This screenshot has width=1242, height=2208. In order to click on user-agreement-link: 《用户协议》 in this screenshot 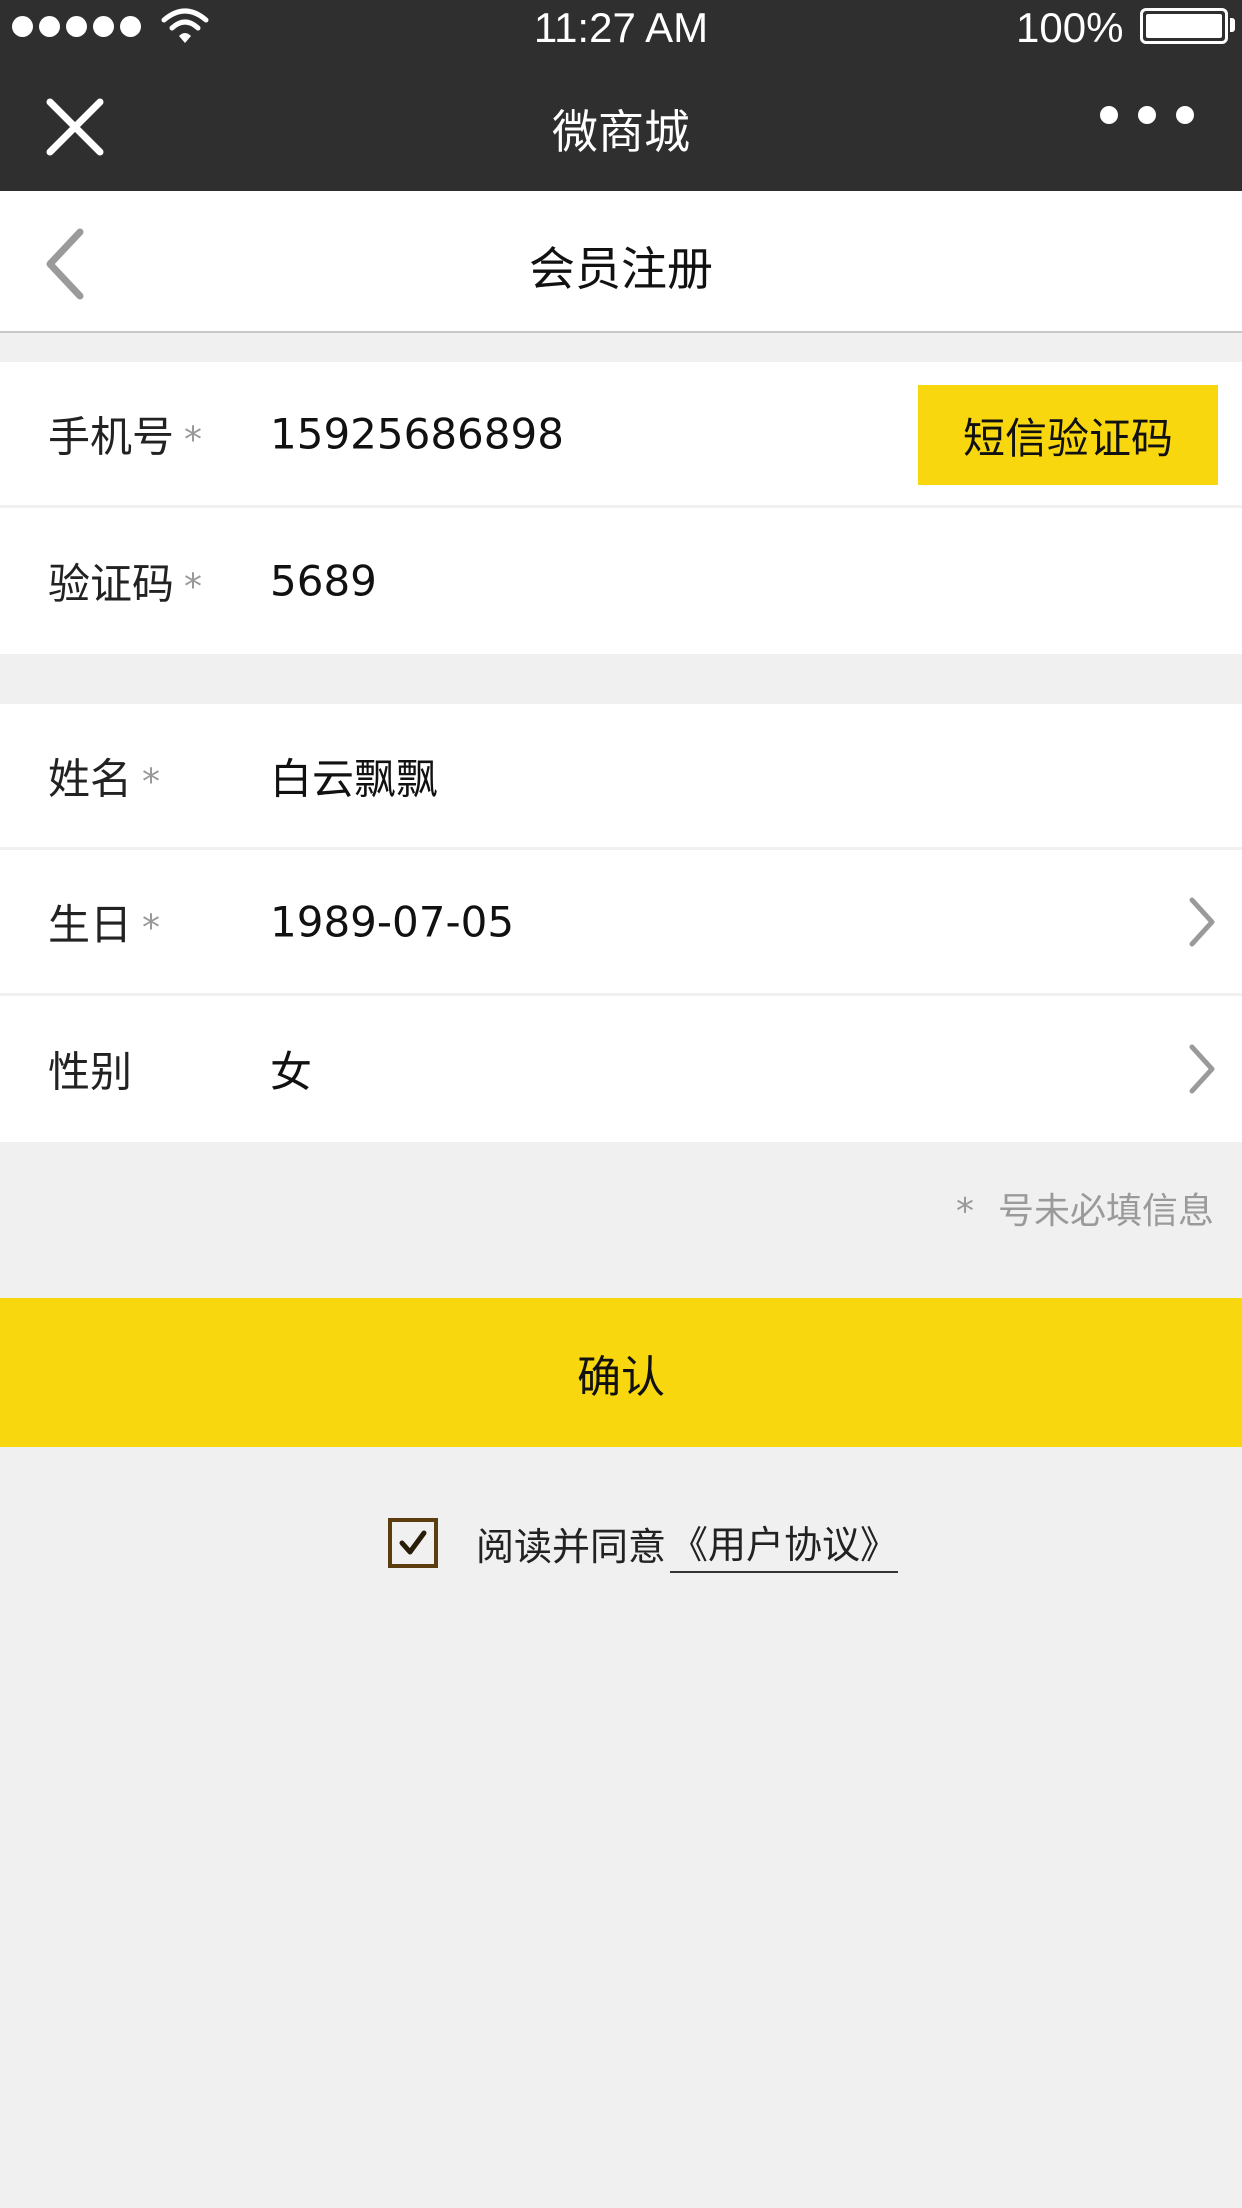, I will do `click(784, 1543)`.